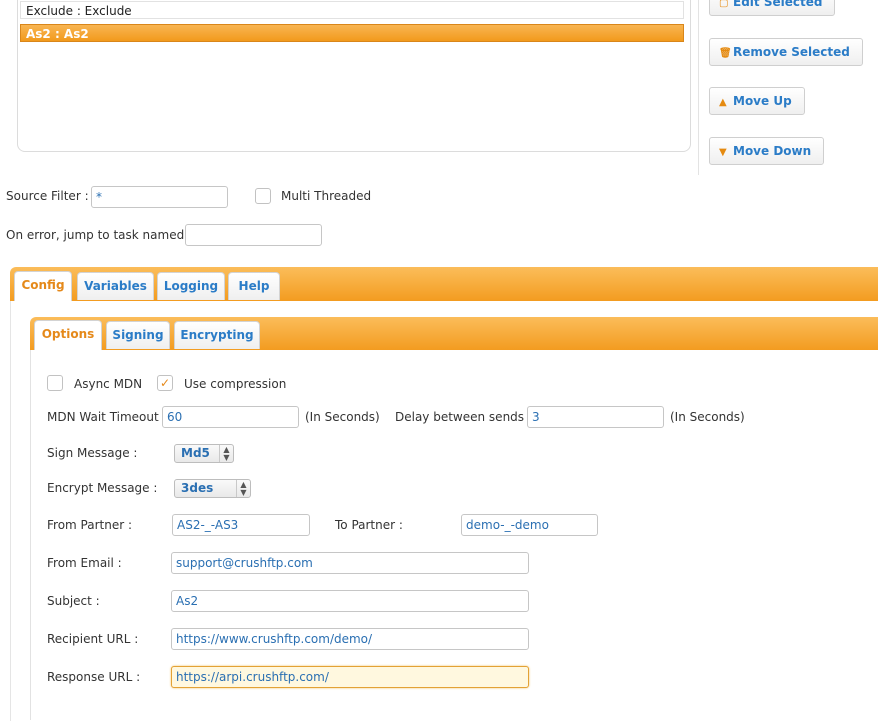 This screenshot has width=878, height=721. What do you see at coordinates (786, 52) in the screenshot?
I see `remove-selected-button: 🗑Remove Selected` at bounding box center [786, 52].